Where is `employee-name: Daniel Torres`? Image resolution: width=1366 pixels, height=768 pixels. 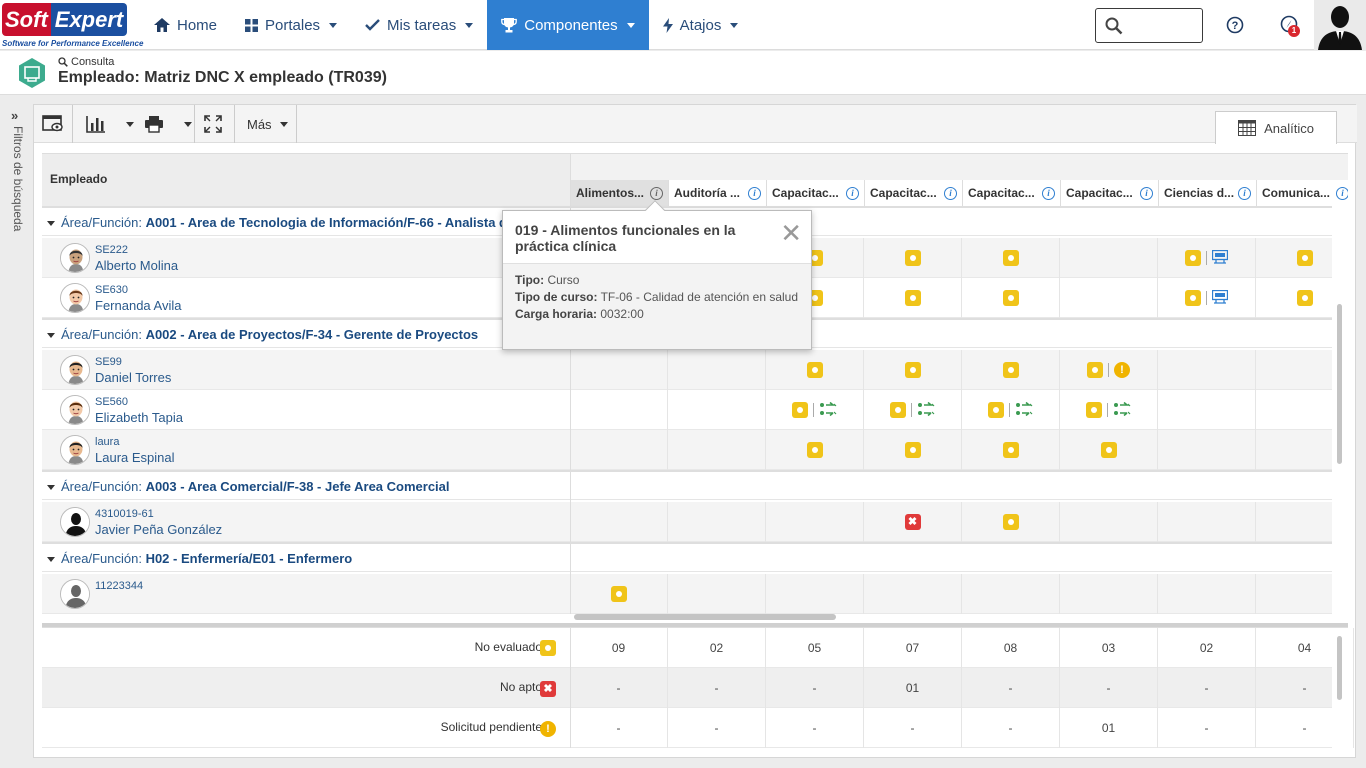
employee-name: Daniel Torres is located at coordinates (133, 377).